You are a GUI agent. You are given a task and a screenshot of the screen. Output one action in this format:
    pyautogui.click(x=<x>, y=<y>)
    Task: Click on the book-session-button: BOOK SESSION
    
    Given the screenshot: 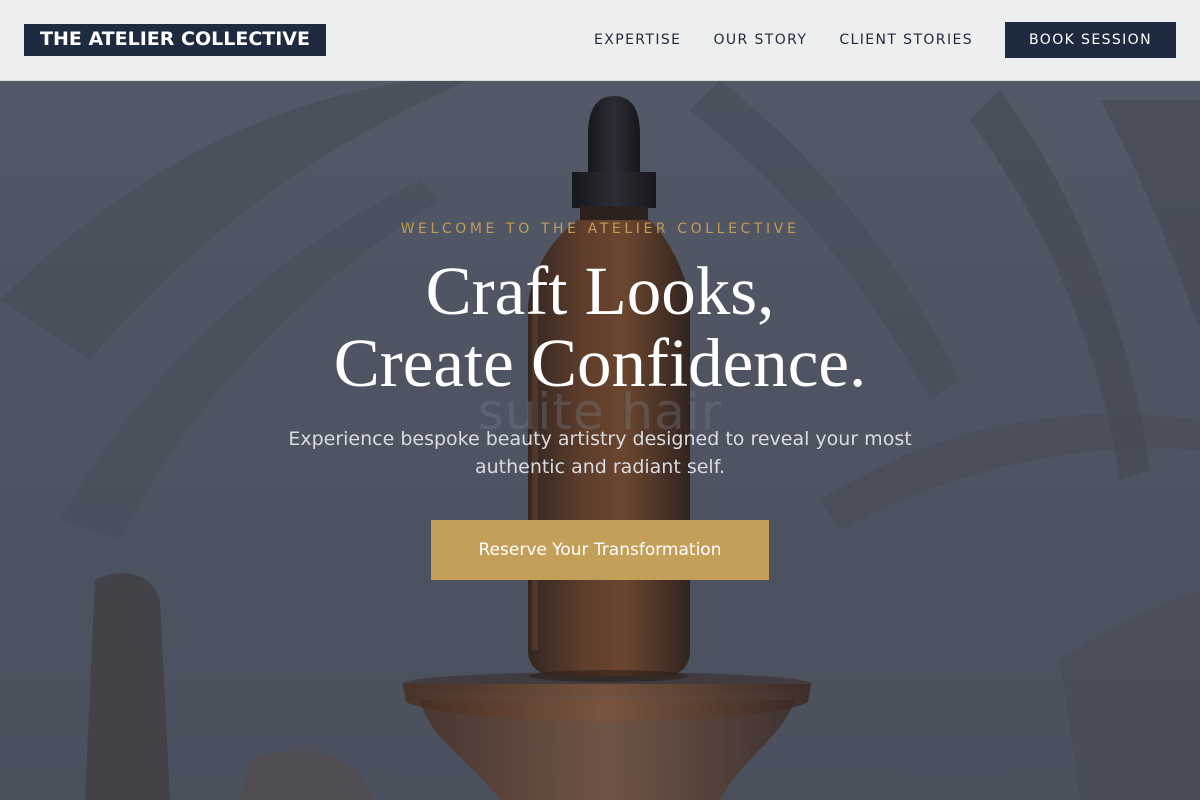 What is the action you would take?
    pyautogui.click(x=1090, y=40)
    